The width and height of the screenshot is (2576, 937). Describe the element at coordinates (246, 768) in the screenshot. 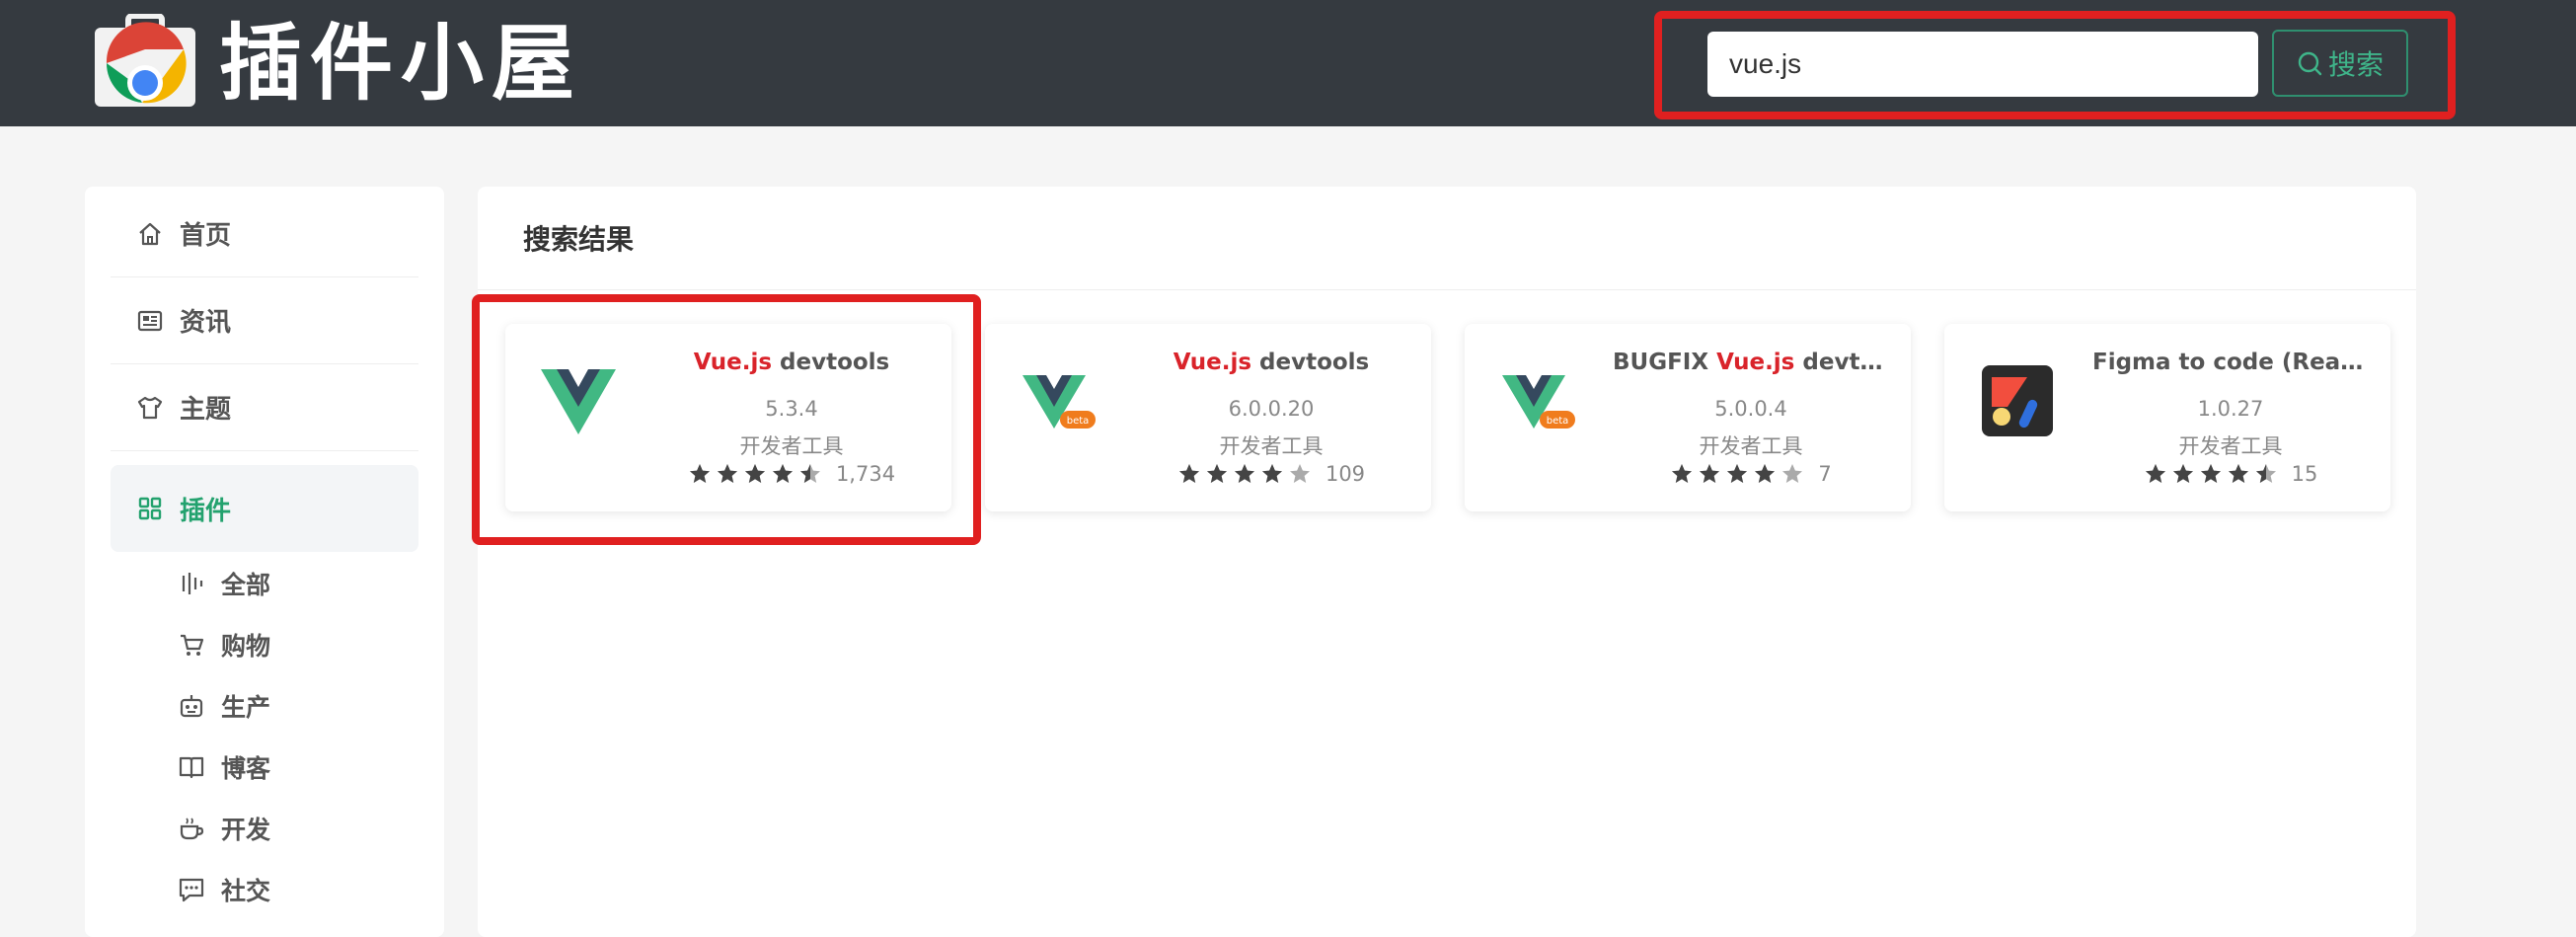

I see `subitem-label: 博客` at that location.